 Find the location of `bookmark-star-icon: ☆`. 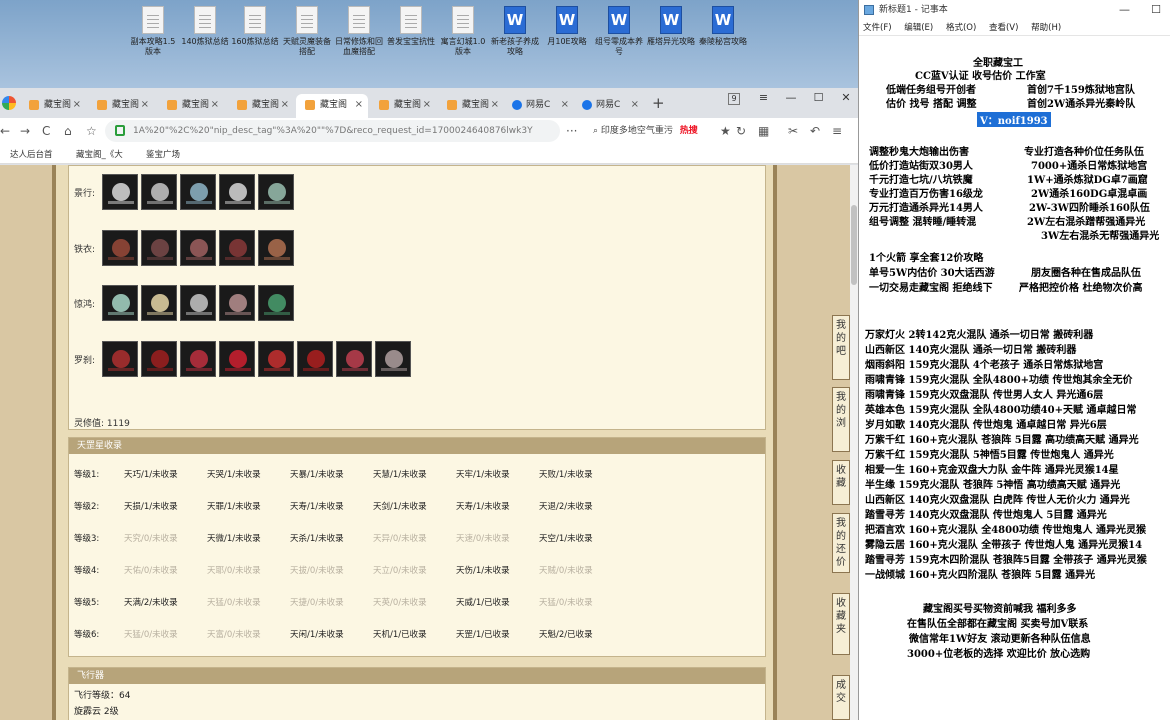

bookmark-star-icon: ☆ is located at coordinates (91, 131).